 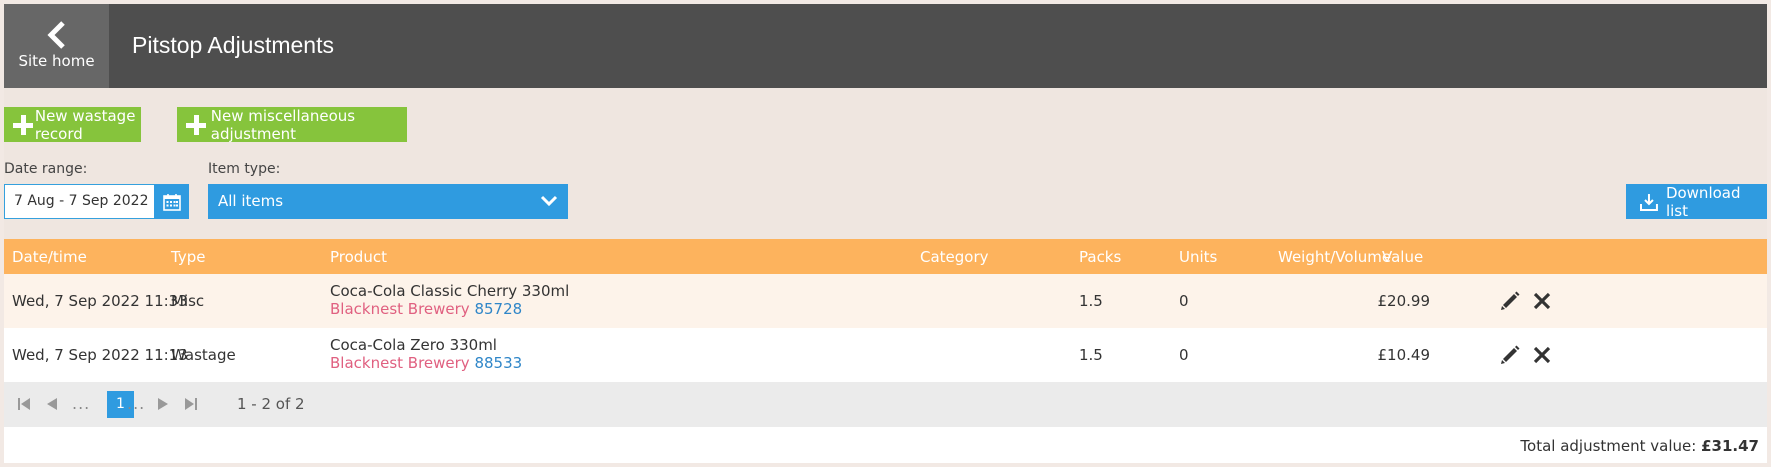 What do you see at coordinates (283, 124) in the screenshot?
I see `new-misc-label: New miscellaneous adjustment` at bounding box center [283, 124].